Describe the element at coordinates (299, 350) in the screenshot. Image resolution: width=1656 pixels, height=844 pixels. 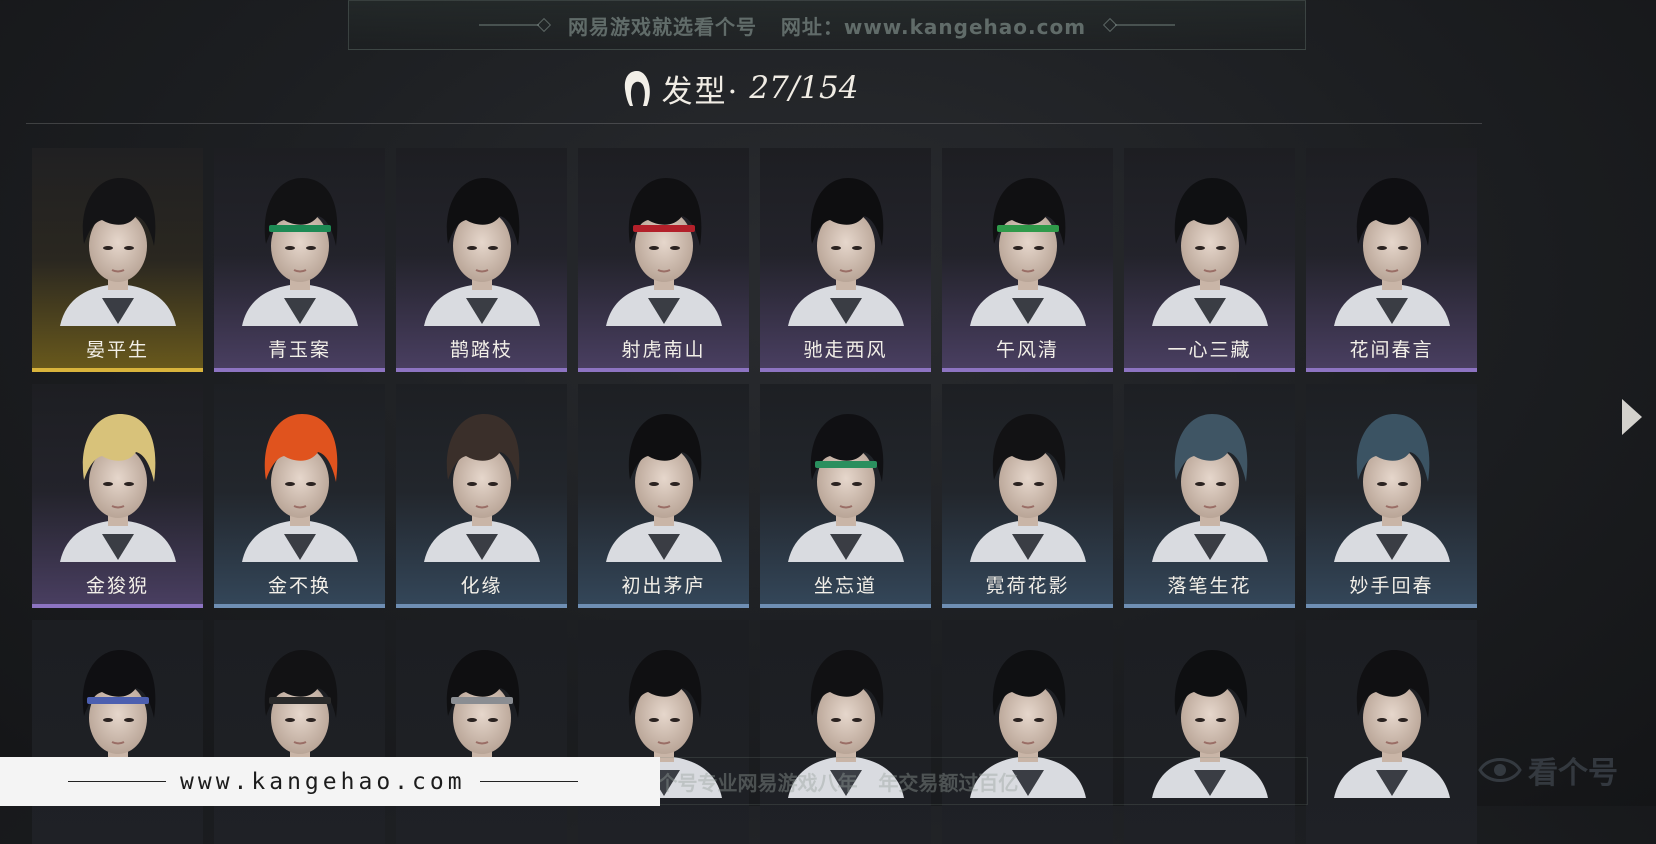
I see `hairstyle-name: 青玉案` at that location.